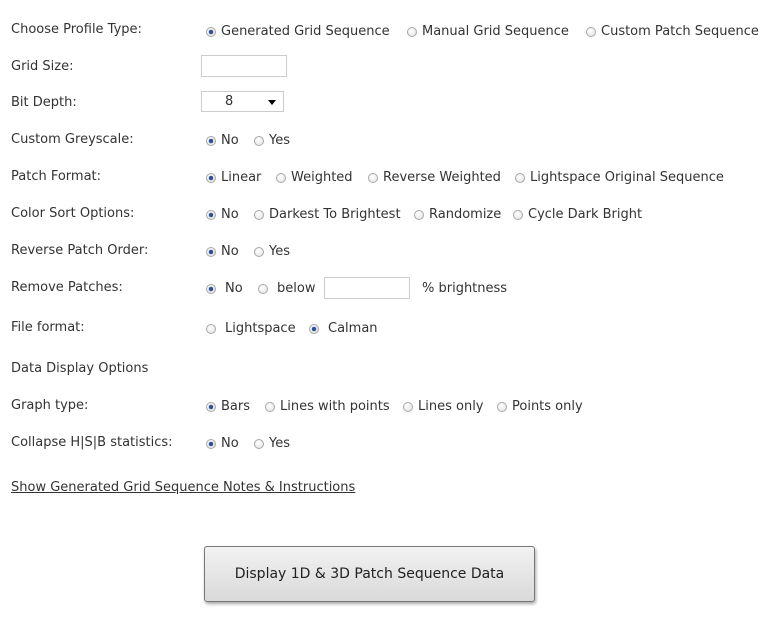  I want to click on option-label: Darkest To Brightest, so click(335, 214).